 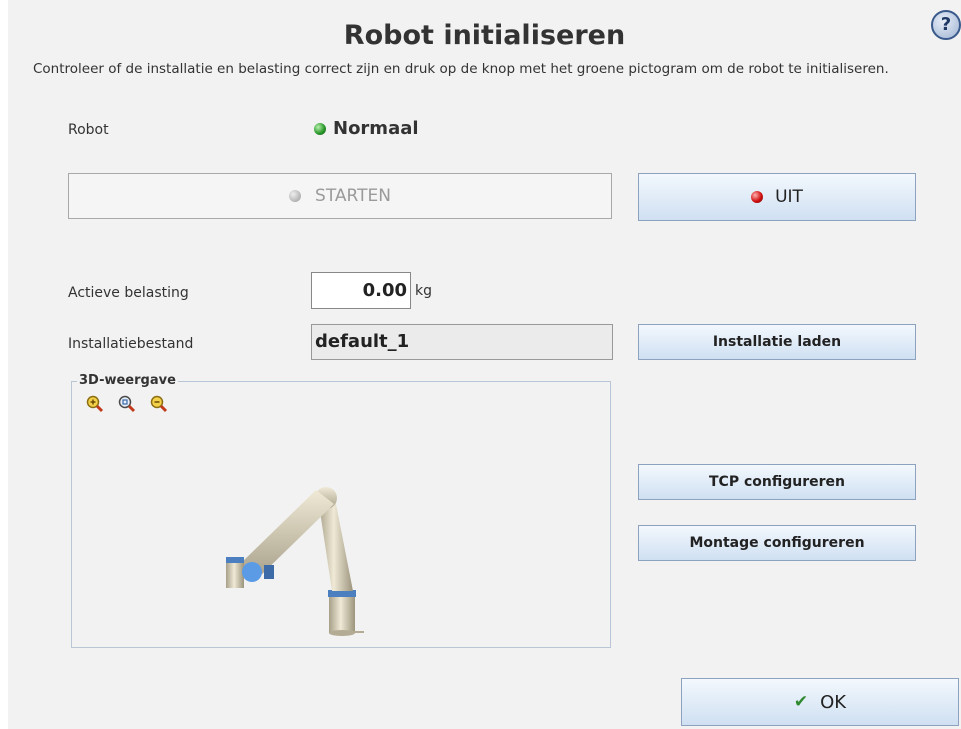 What do you see at coordinates (946, 25) in the screenshot?
I see `help-icon: ?` at bounding box center [946, 25].